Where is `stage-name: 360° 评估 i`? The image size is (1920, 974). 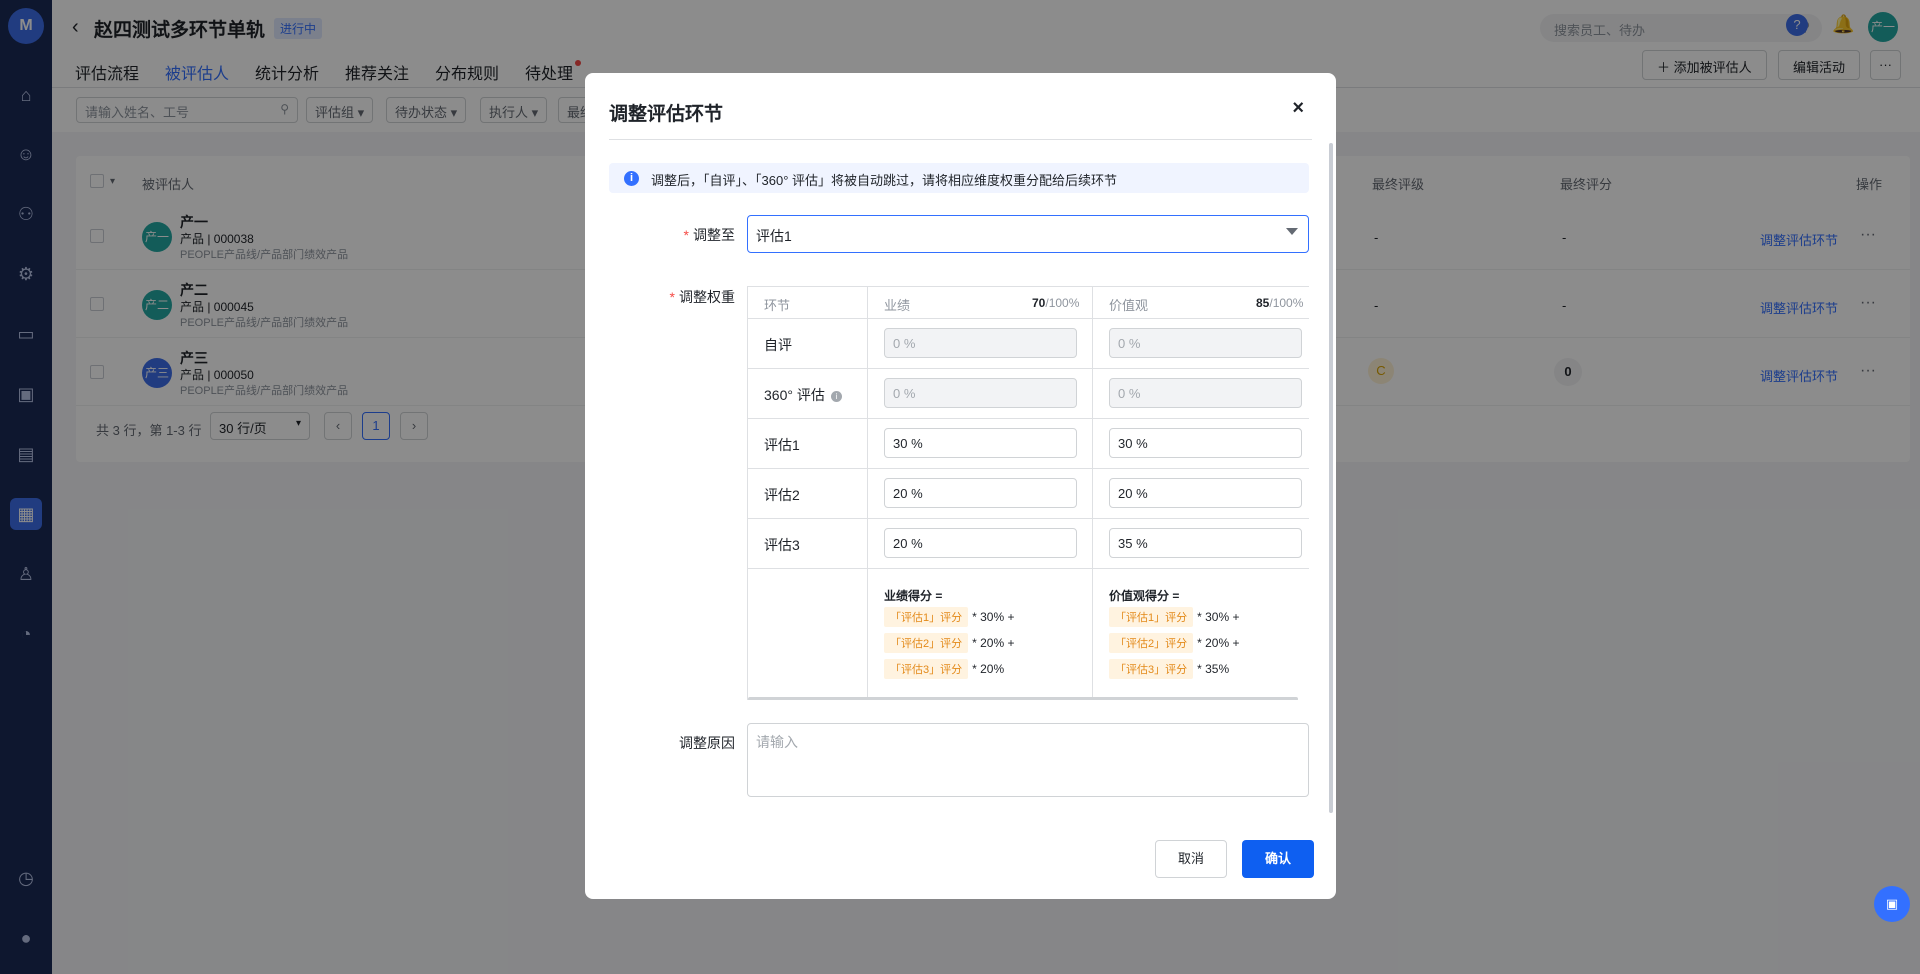 stage-name: 360° 评估 i is located at coordinates (803, 395).